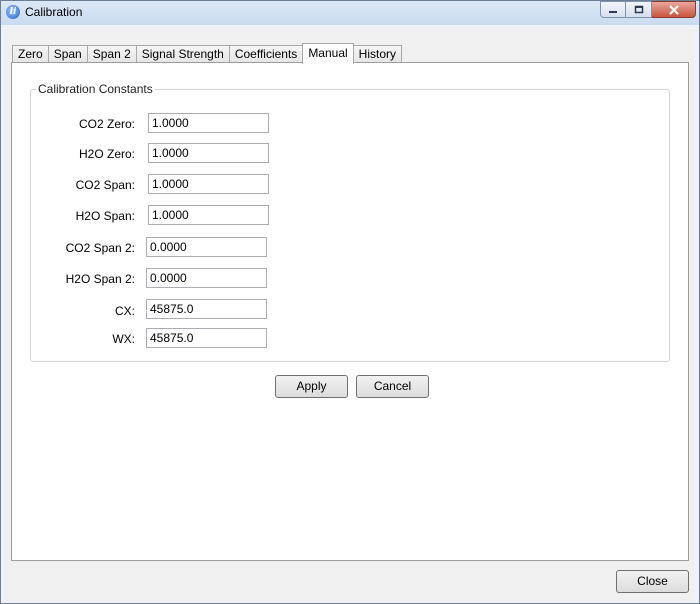  What do you see at coordinates (311, 386) in the screenshot?
I see `apply-button: Apply` at bounding box center [311, 386].